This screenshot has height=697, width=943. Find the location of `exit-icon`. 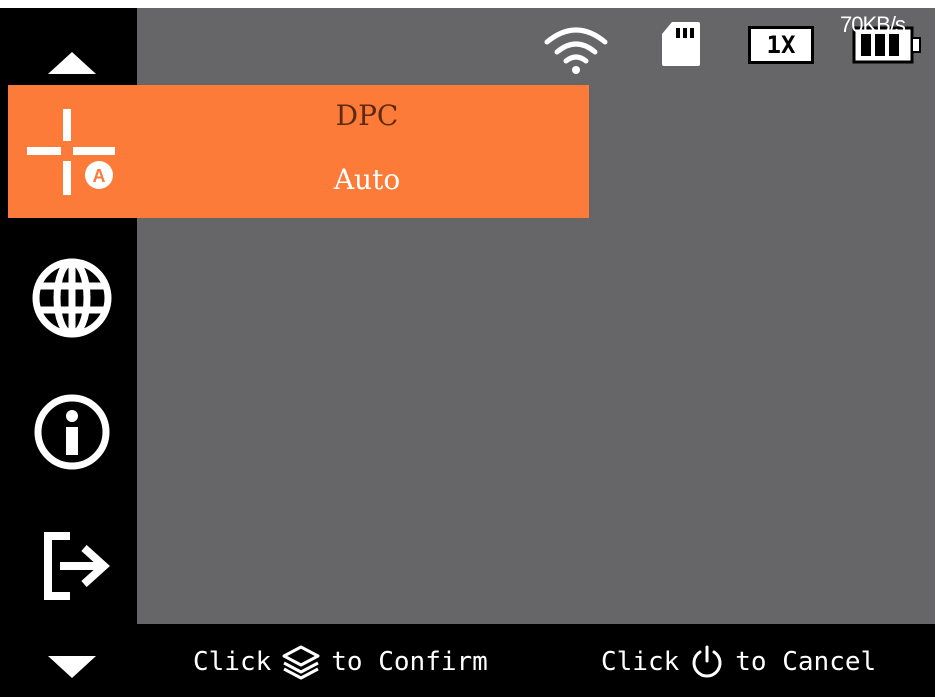

exit-icon is located at coordinates (77, 566).